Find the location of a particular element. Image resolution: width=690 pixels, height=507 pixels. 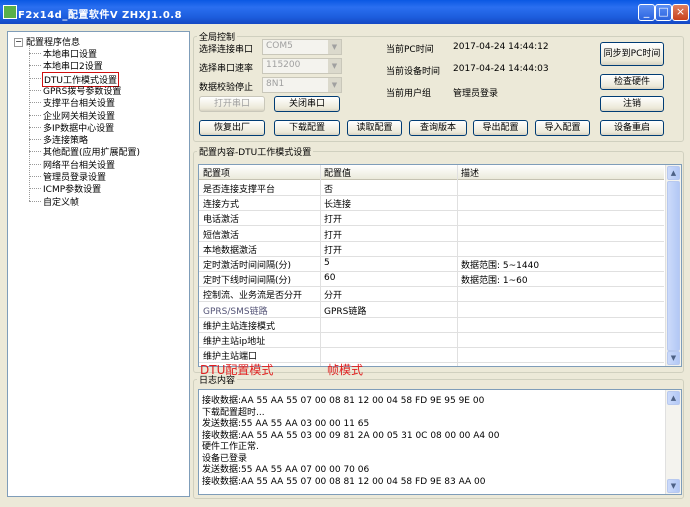

cell-desc: 数据范围: 5~1440 is located at coordinates (500, 264).